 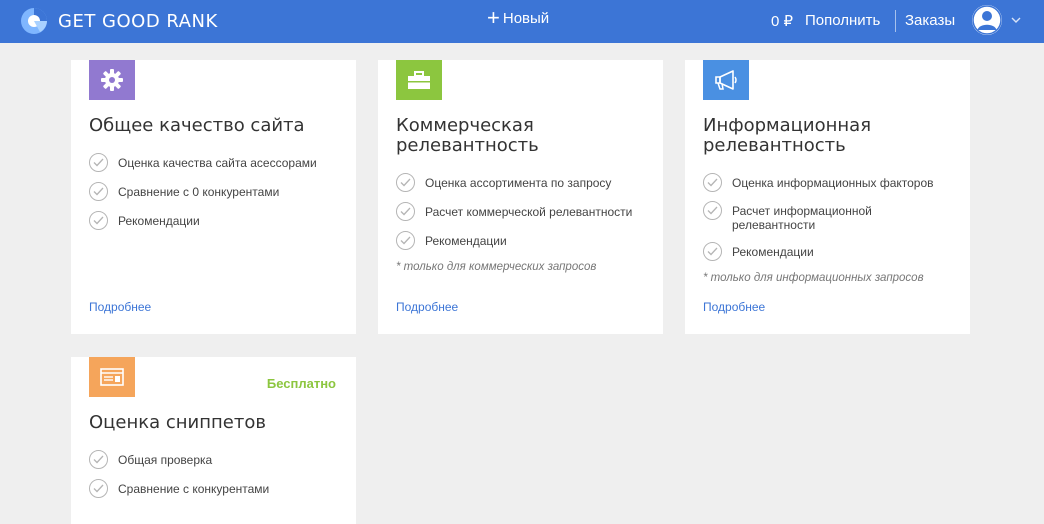 I want to click on card-icon-blue, so click(x=726, y=80).